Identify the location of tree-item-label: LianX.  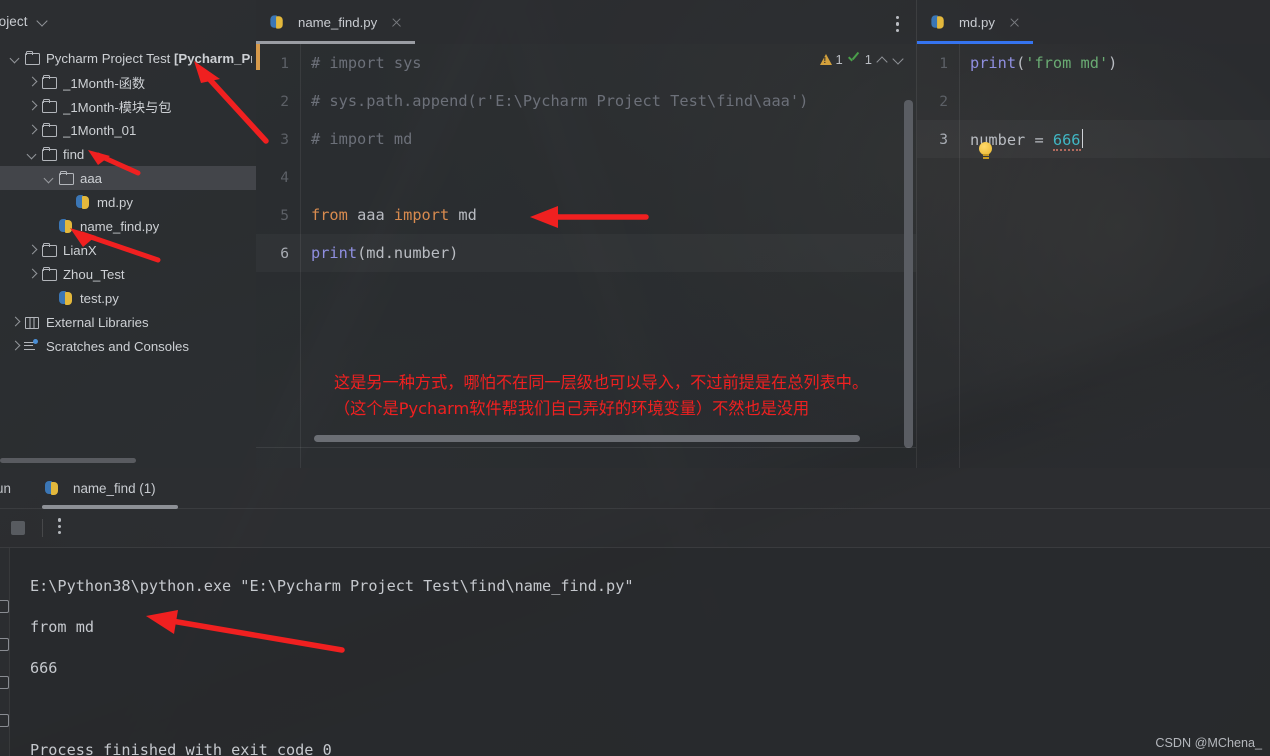
(80, 250).